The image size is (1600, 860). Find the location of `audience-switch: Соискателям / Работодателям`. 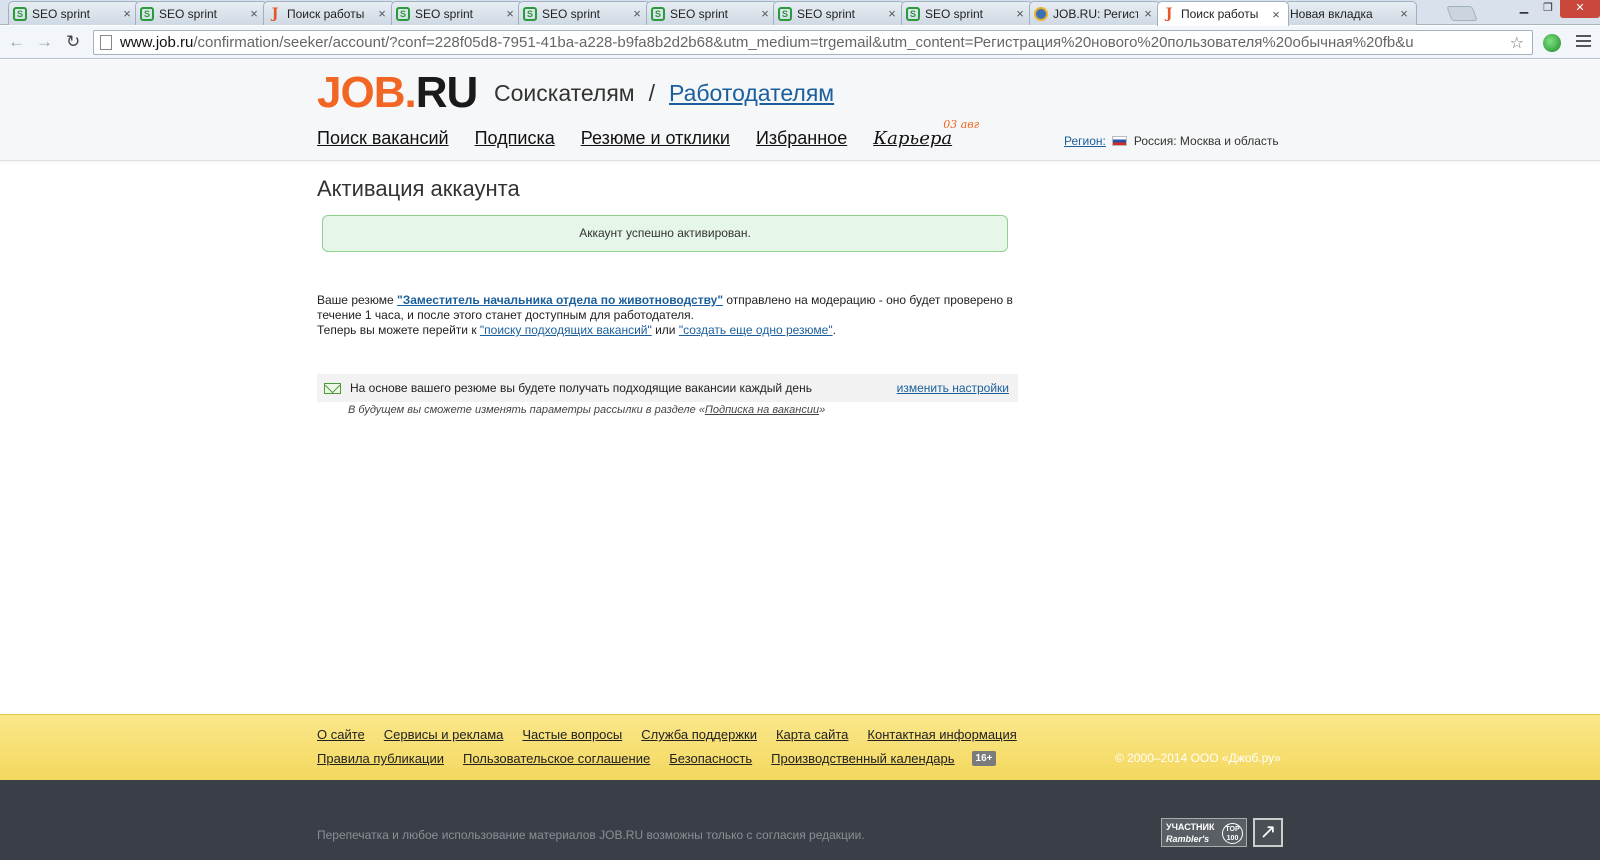

audience-switch: Соискателям / Работодателям is located at coordinates (664, 93).